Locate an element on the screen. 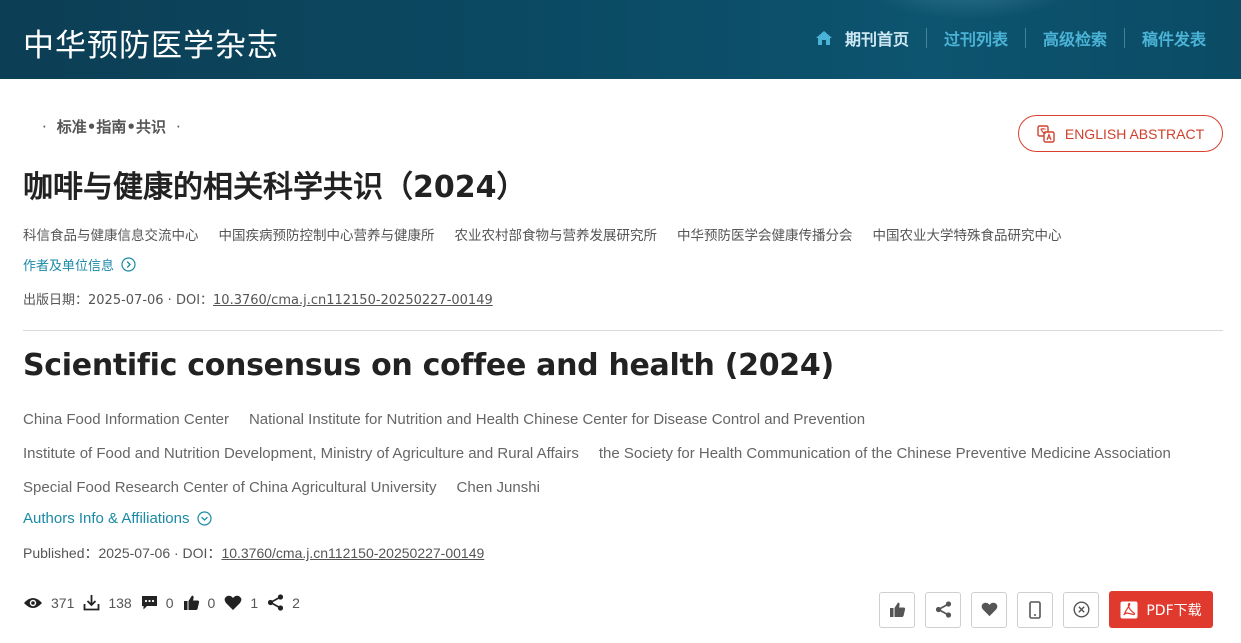 This screenshot has height=643, width=1241. pdf-icon is located at coordinates (1129, 609).